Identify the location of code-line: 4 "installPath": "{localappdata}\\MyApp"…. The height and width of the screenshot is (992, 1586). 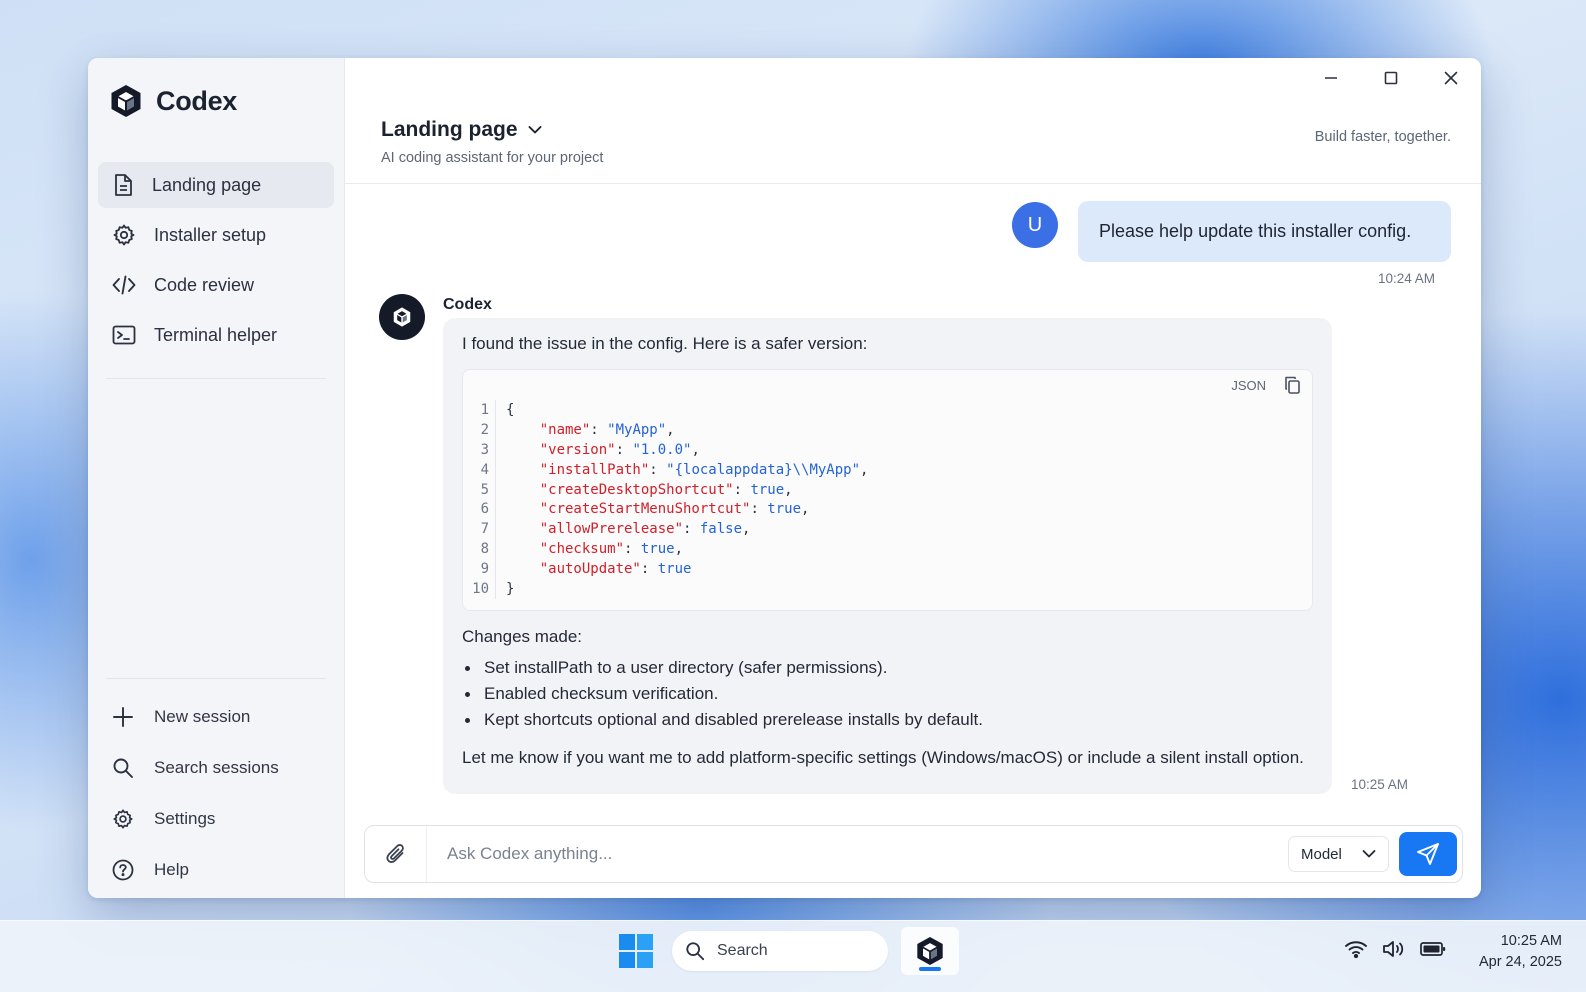
(665, 469).